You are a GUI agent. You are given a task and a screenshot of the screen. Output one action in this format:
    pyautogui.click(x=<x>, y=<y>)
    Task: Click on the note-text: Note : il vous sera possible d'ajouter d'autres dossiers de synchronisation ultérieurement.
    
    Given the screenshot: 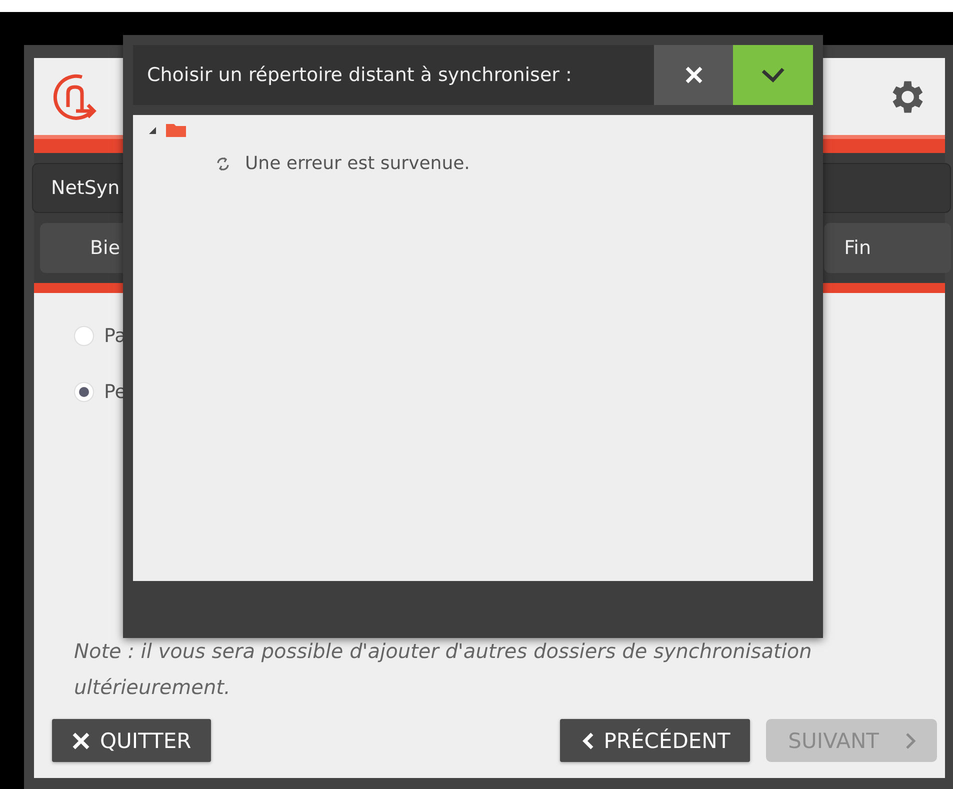 What is the action you would take?
    pyautogui.click(x=443, y=669)
    